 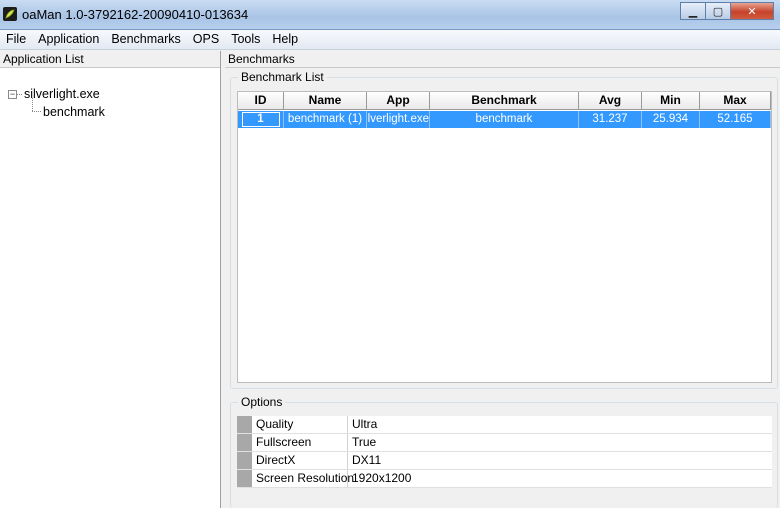 I want to click on cell-max: 52.165, so click(x=735, y=119).